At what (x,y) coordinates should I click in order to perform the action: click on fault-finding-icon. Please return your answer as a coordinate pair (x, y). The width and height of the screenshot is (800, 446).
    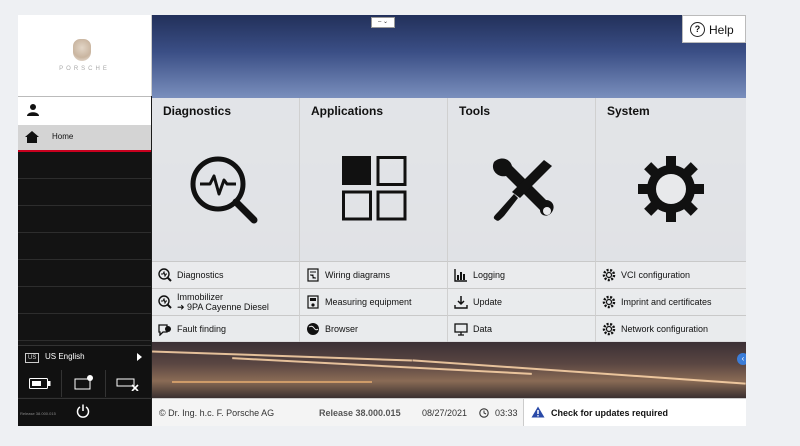
    Looking at the image, I should click on (164, 330).